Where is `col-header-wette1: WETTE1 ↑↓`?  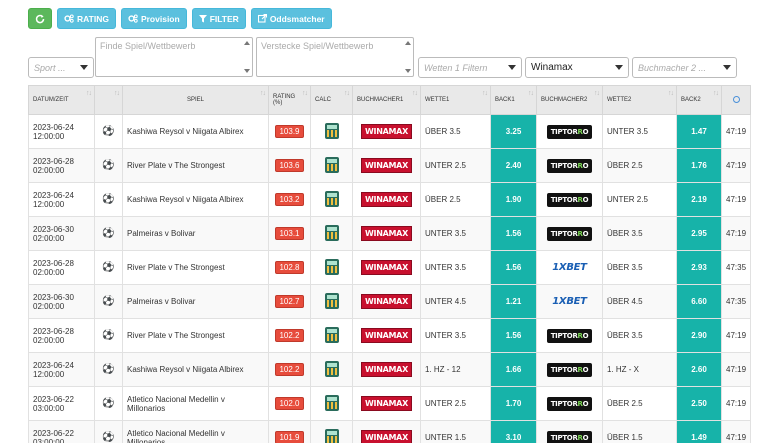 col-header-wette1: WETTE1 ↑↓ is located at coordinates (455, 100).